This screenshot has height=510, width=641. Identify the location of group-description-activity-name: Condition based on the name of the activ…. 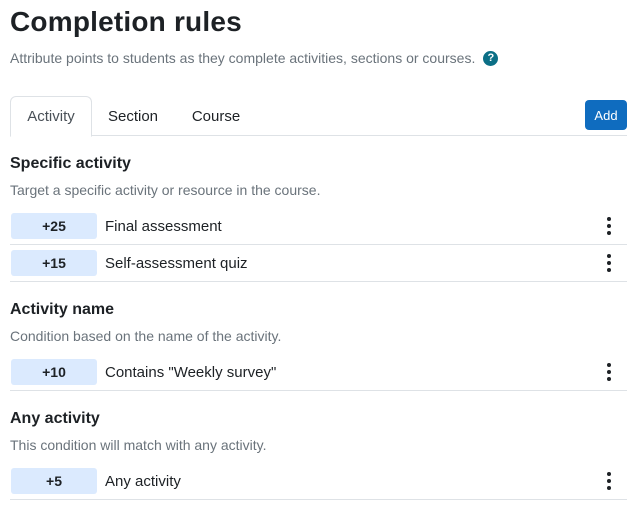
(146, 336).